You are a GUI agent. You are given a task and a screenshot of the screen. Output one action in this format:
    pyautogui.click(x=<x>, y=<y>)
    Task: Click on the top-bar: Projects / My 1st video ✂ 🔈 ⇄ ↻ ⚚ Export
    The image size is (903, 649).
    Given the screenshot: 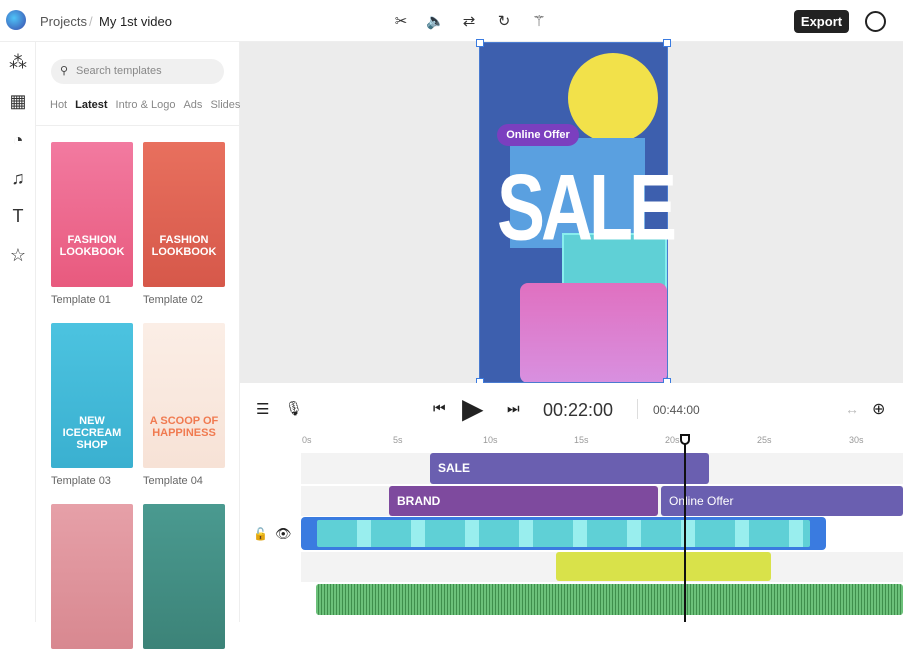 What is the action you would take?
    pyautogui.click(x=451, y=21)
    